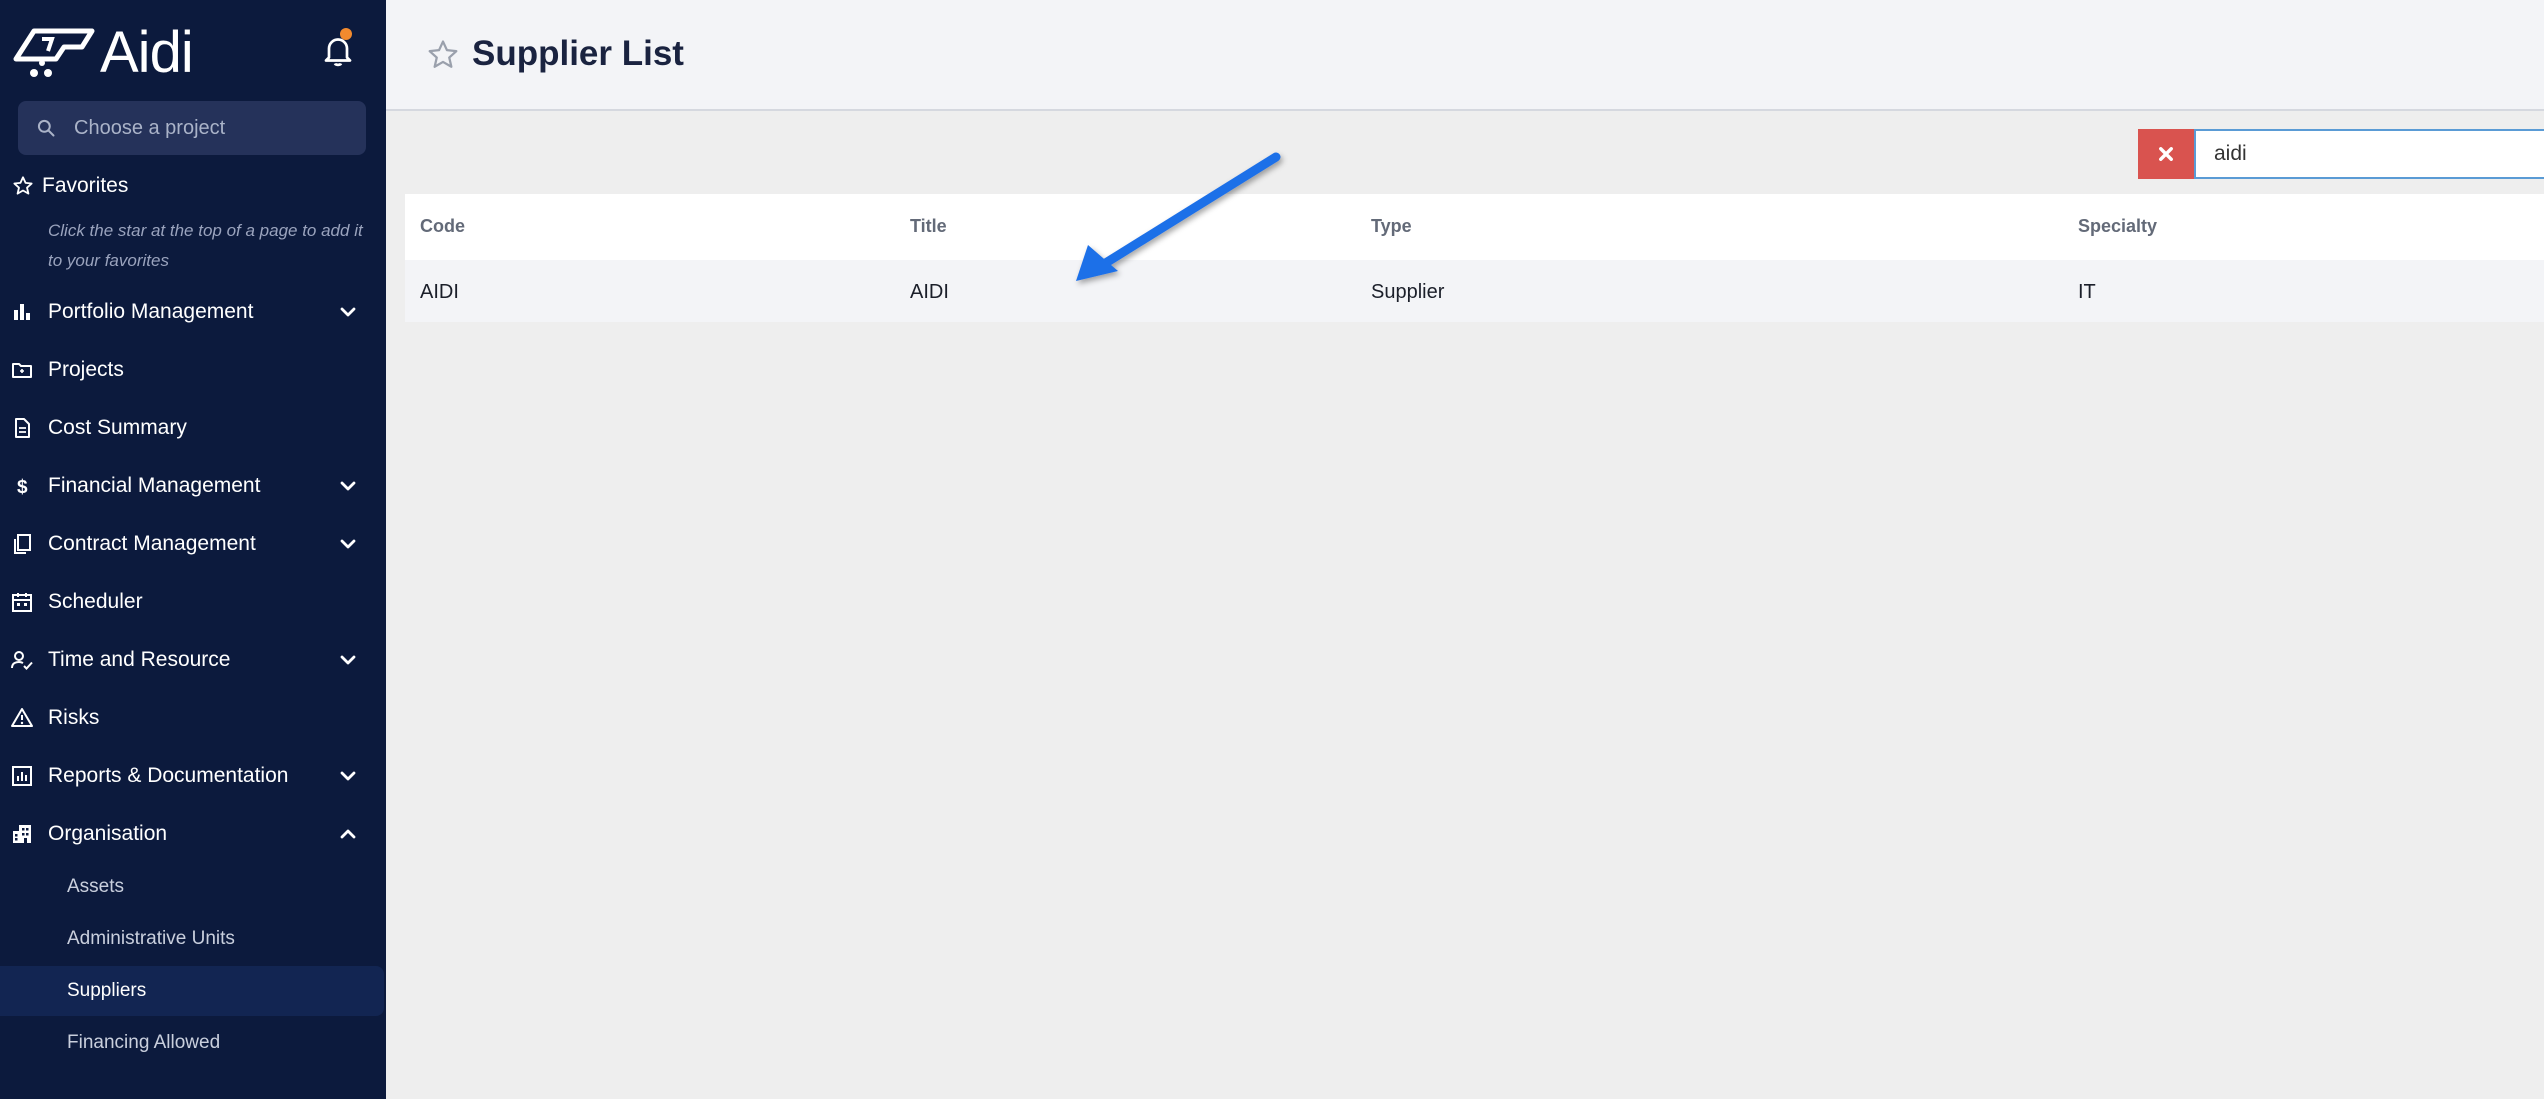  I want to click on sub-item-administrative-units: Administrative Units, so click(193, 939).